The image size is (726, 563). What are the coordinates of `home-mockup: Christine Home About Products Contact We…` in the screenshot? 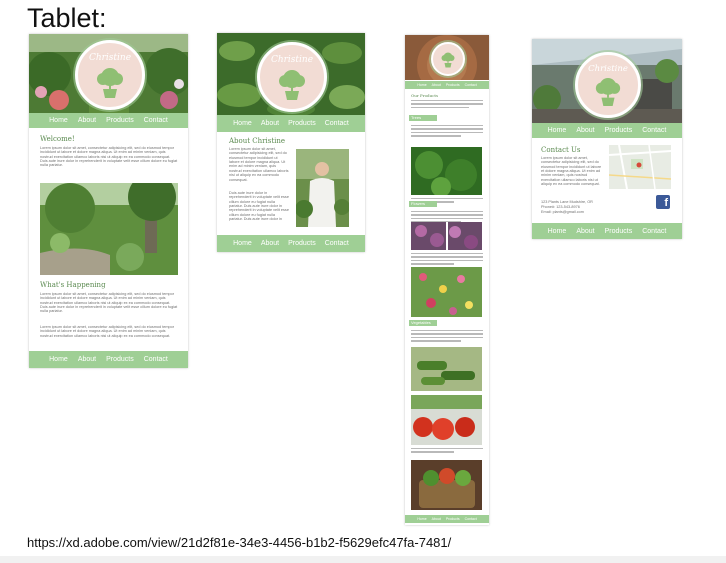 It's located at (108, 201).